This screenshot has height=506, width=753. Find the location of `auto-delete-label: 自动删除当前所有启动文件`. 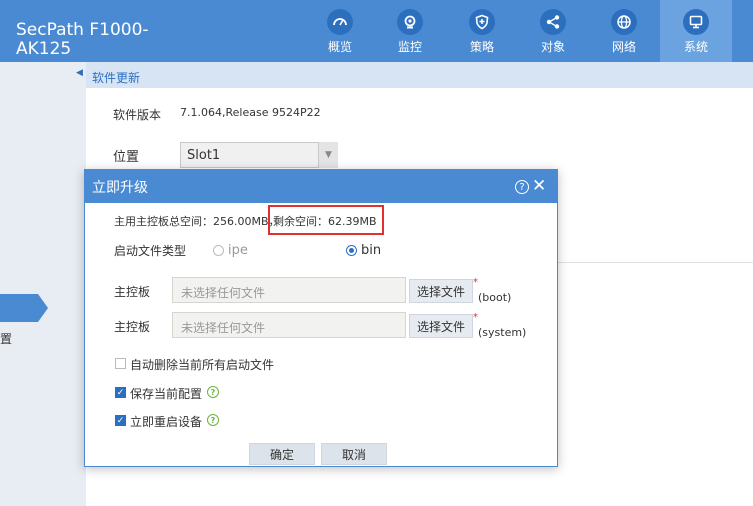

auto-delete-label: 自动删除当前所有启动文件 is located at coordinates (202, 365).